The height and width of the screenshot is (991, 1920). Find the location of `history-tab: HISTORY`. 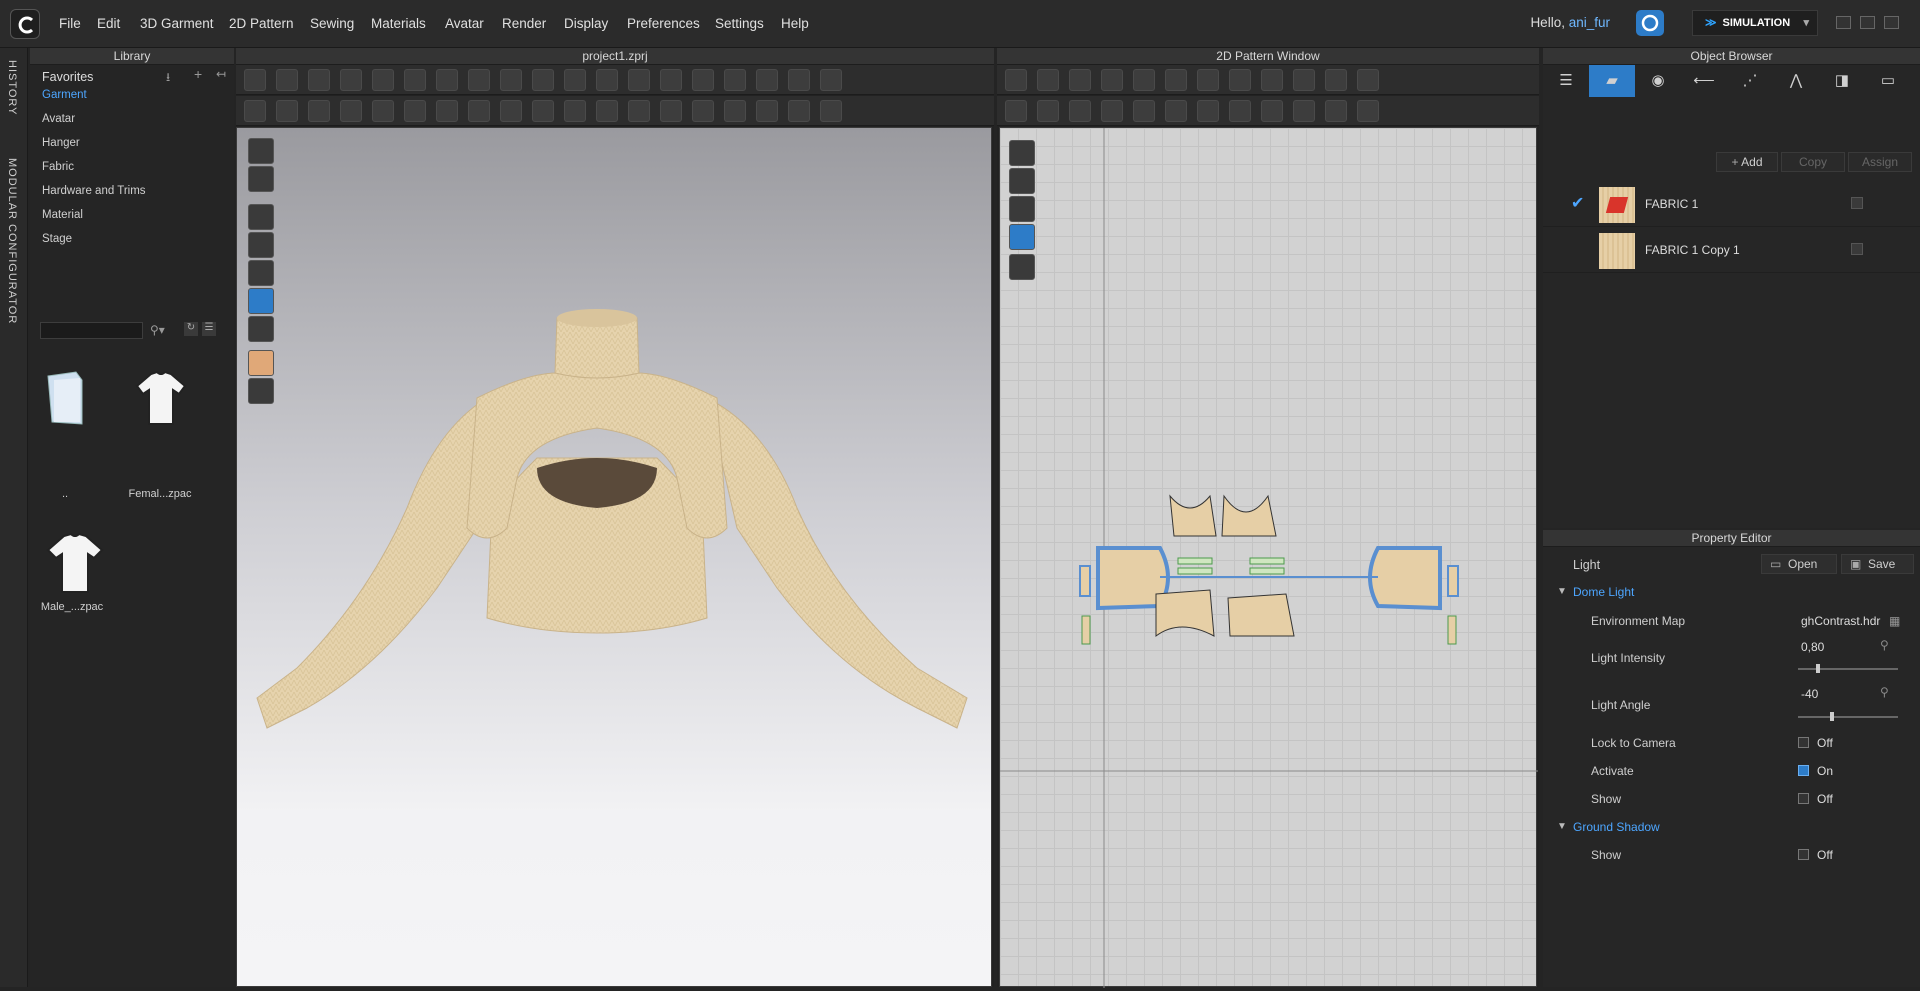

history-tab: HISTORY is located at coordinates (12, 88).